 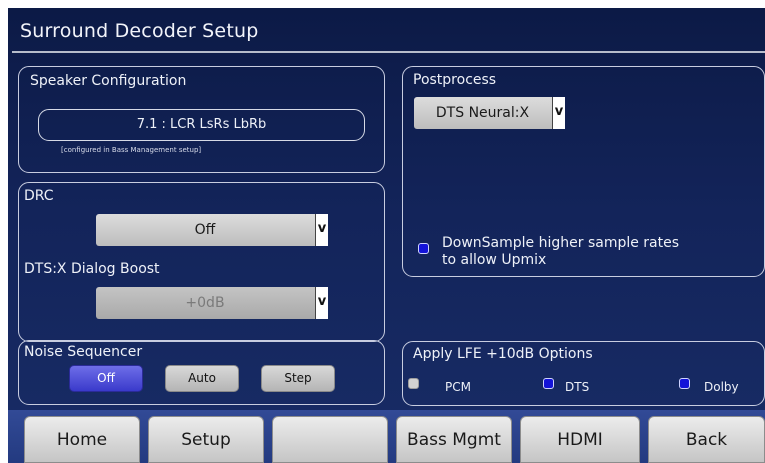 What do you see at coordinates (580, 439) in the screenshot?
I see `nav-hdmi-button: HDMI` at bounding box center [580, 439].